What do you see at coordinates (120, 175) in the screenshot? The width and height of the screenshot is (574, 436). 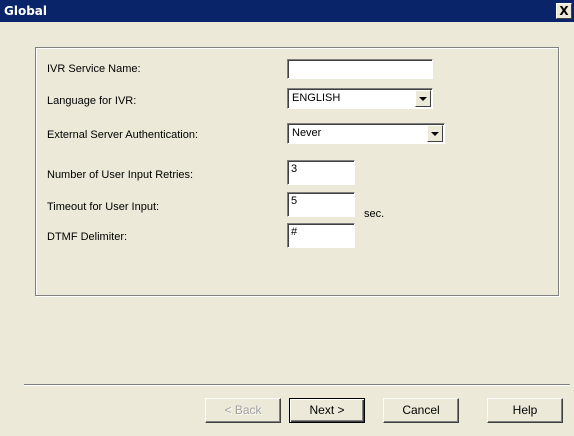 I see `retries-label: Number of User Input Retries:` at bounding box center [120, 175].